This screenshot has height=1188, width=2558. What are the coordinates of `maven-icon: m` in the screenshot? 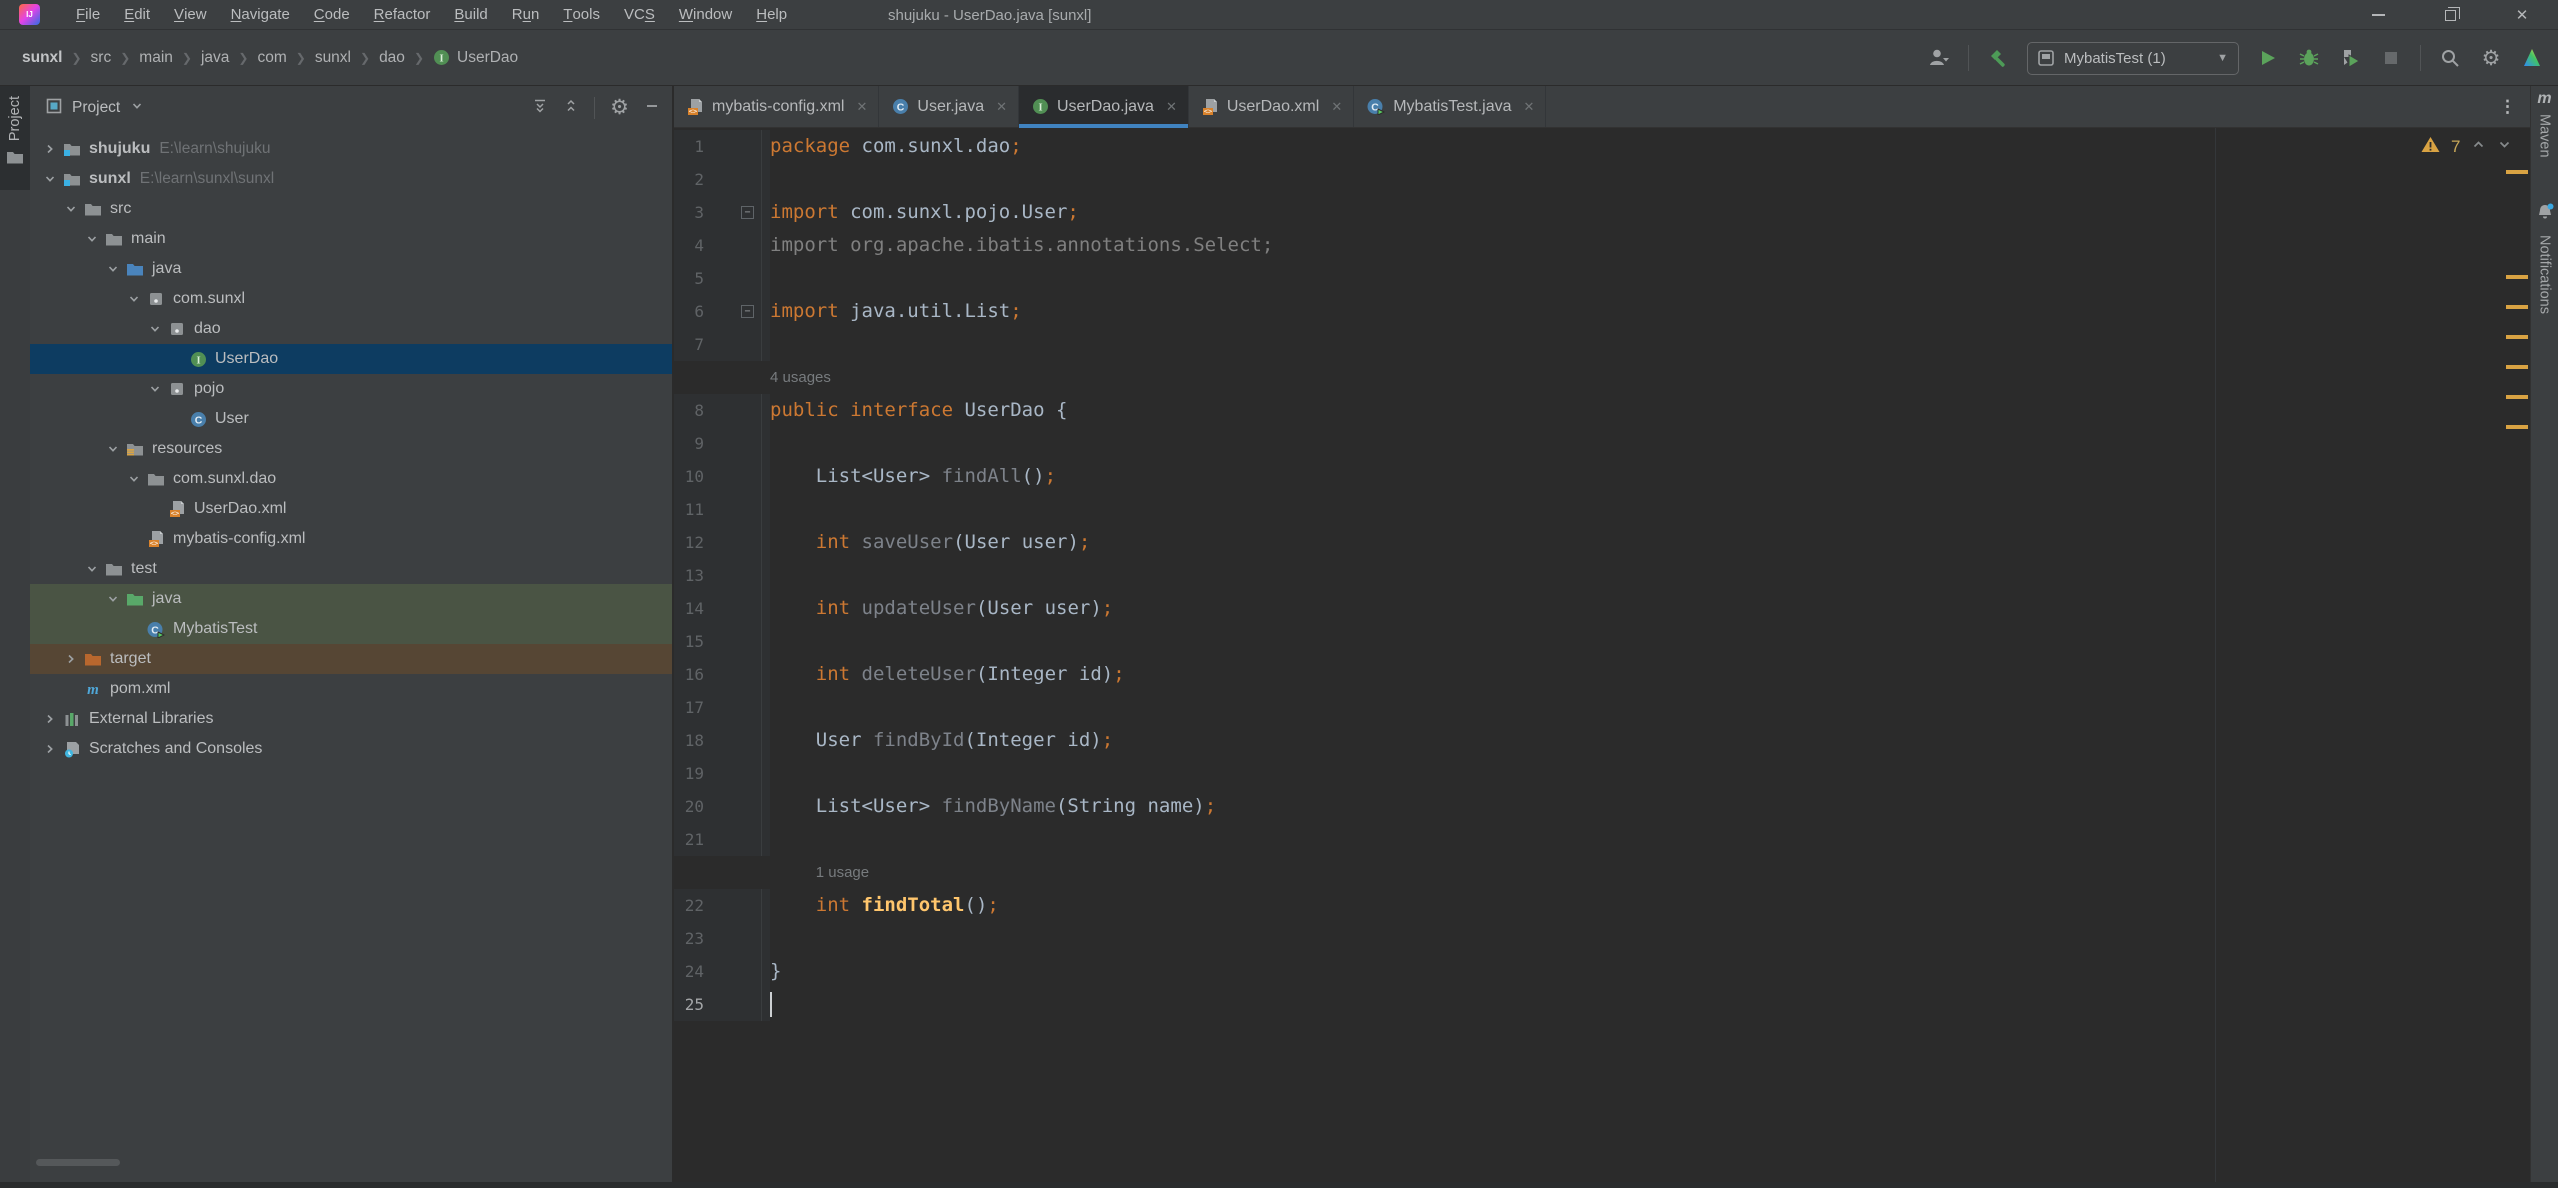 It's located at (2544, 99).